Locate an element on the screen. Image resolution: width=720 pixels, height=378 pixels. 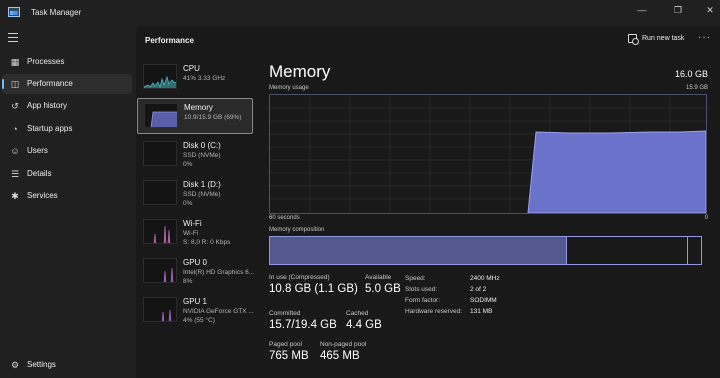
sidebar-item-label: Users is located at coordinates (37, 150).